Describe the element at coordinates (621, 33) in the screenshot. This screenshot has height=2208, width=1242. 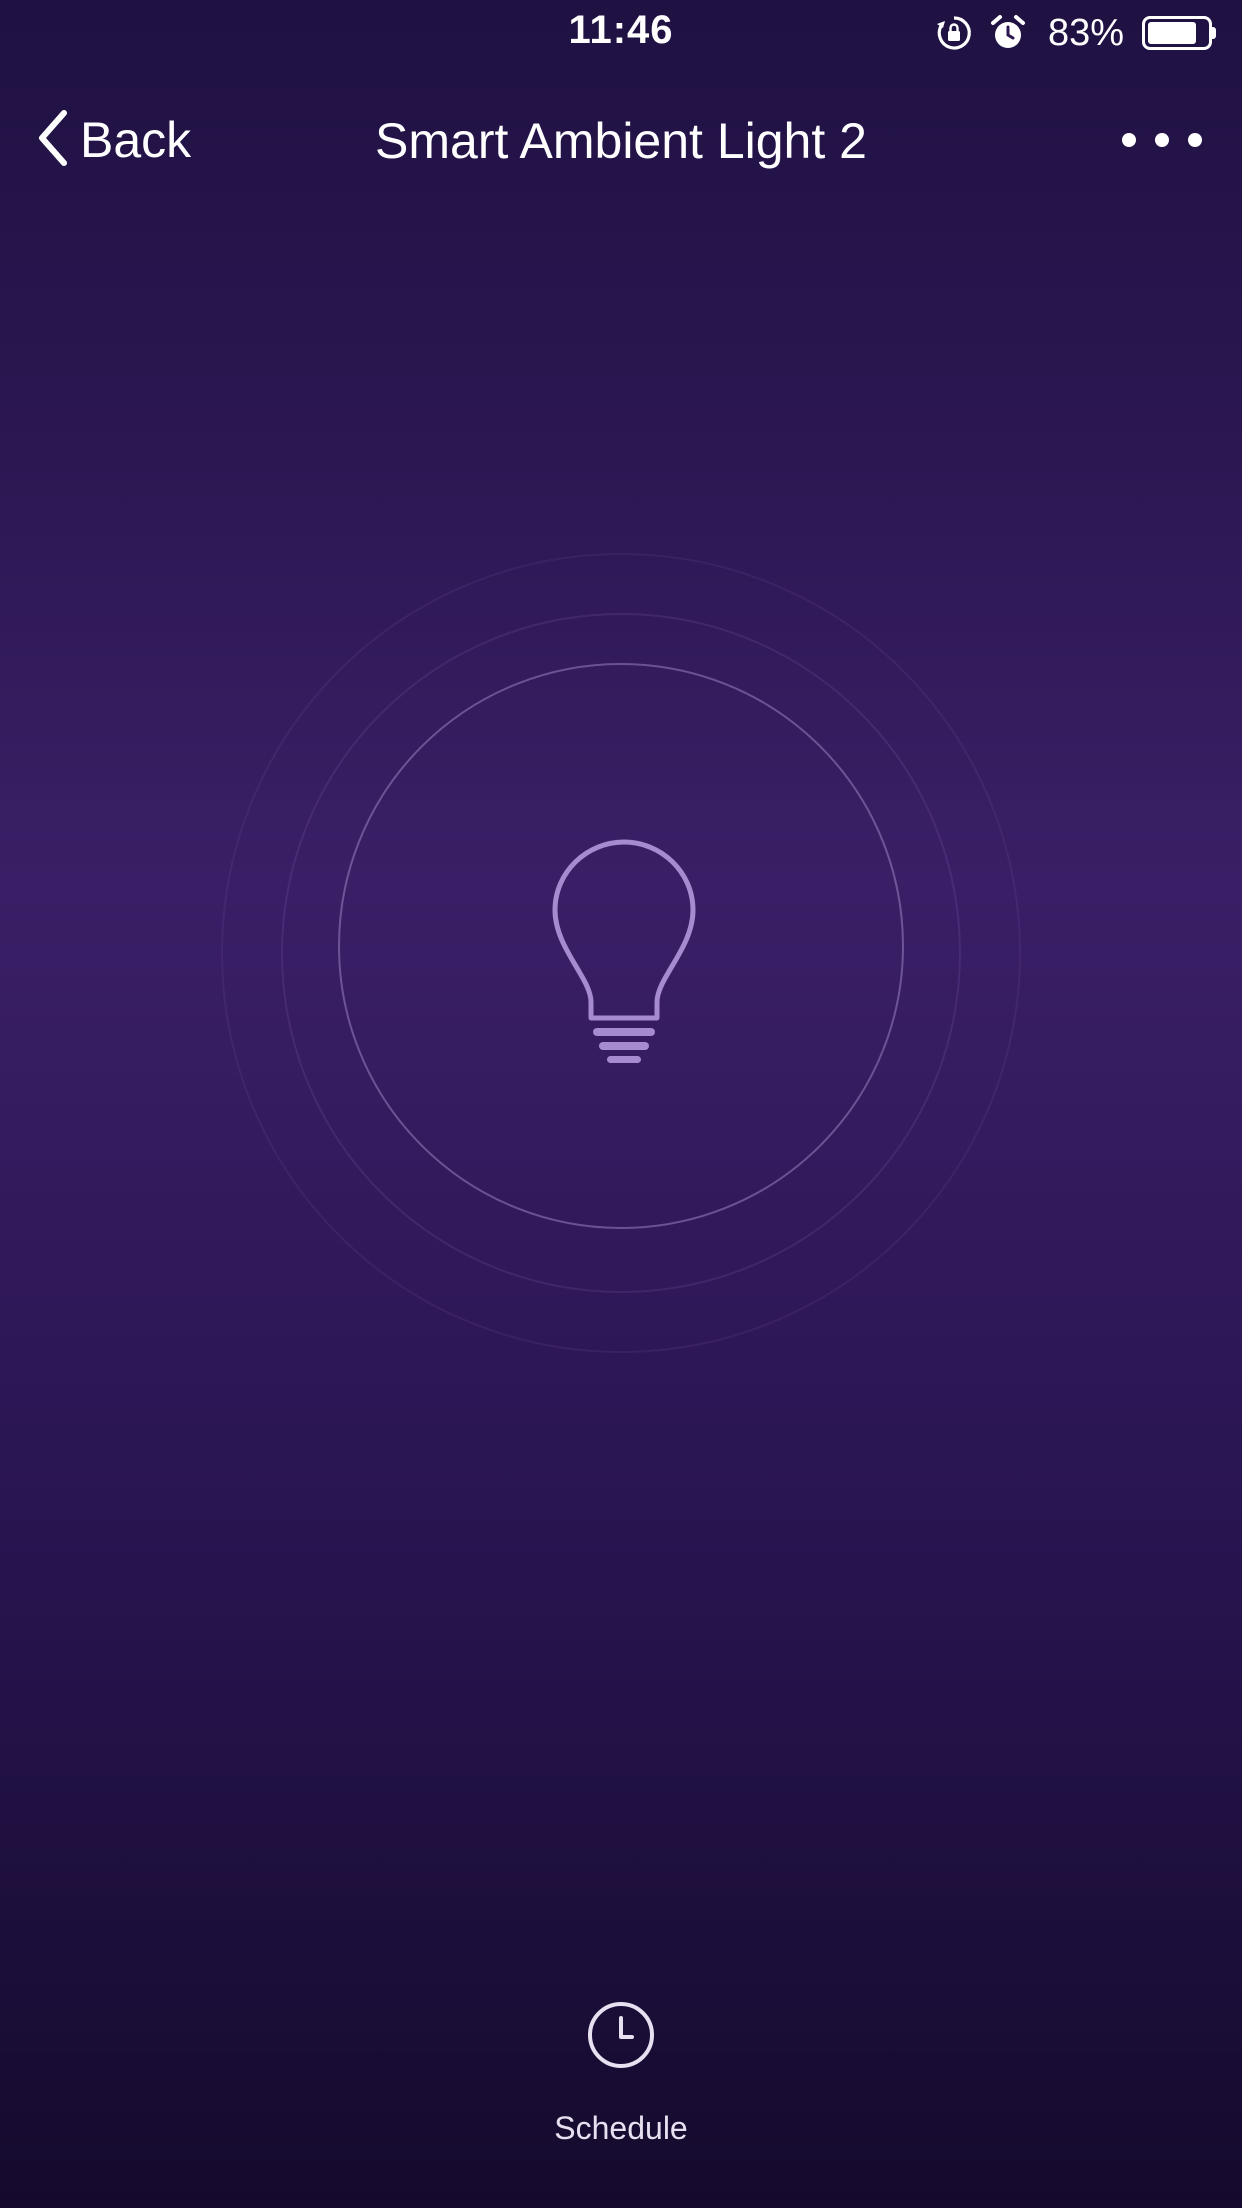
I see `status-bar: 11:46 83%` at that location.